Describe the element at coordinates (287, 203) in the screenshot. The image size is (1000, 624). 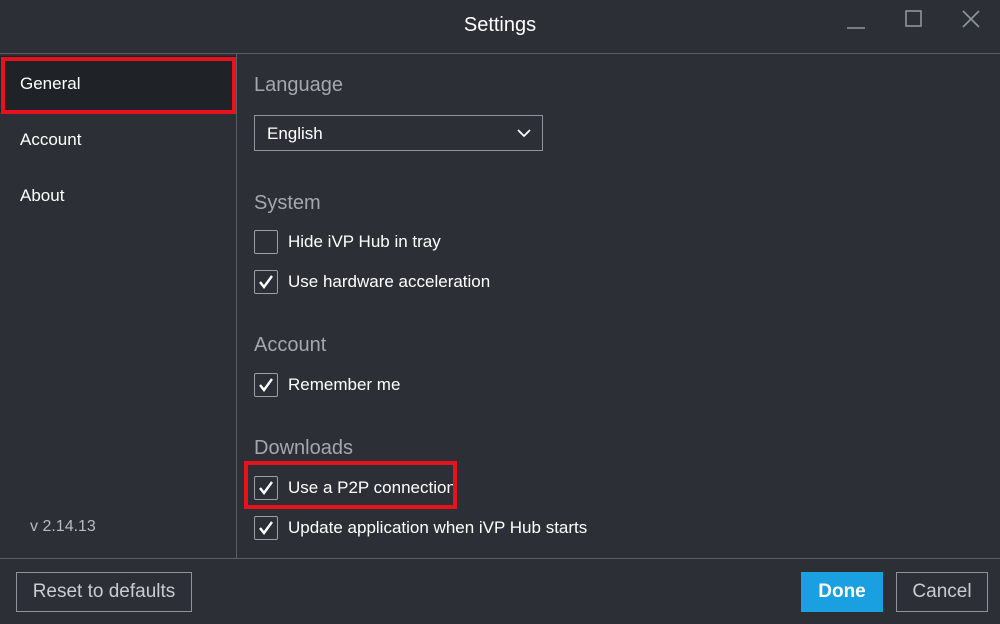
I see `section-title-system: System` at that location.